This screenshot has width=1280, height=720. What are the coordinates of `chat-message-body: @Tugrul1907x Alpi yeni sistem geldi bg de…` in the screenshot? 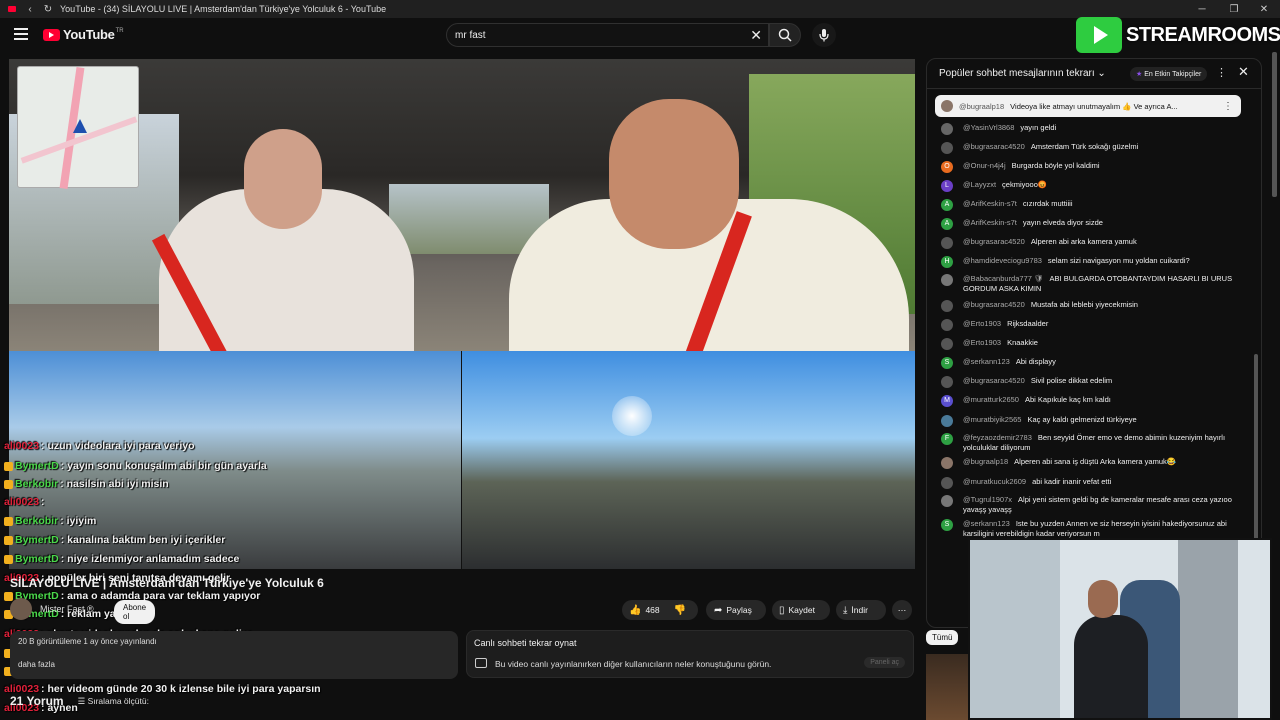 It's located at (1107, 505).